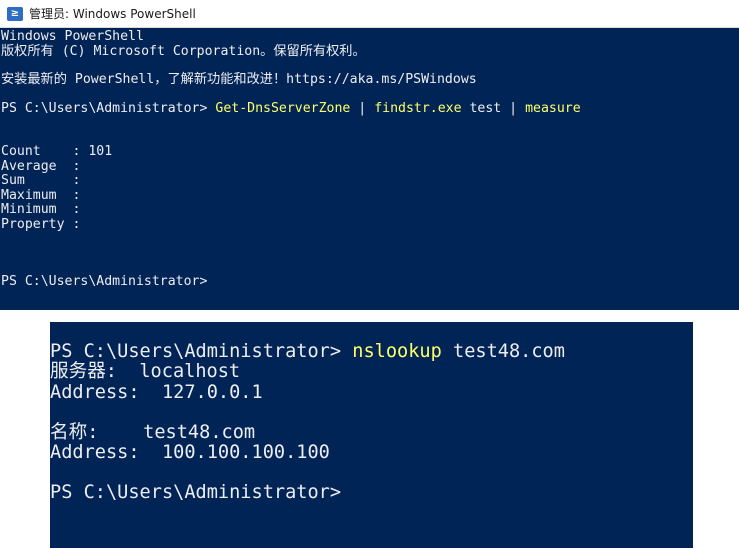 This screenshot has height=549, width=739. What do you see at coordinates (156, 392) in the screenshot?
I see `nslookup-server-address-line: Address: 127.0.0.1` at bounding box center [156, 392].